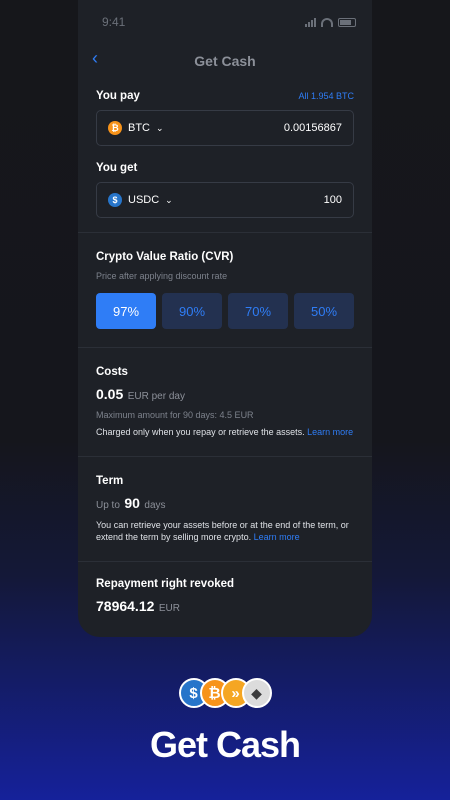 The width and height of the screenshot is (450, 800). Describe the element at coordinates (112, 372) in the screenshot. I see `costs-title: Costs` at that location.